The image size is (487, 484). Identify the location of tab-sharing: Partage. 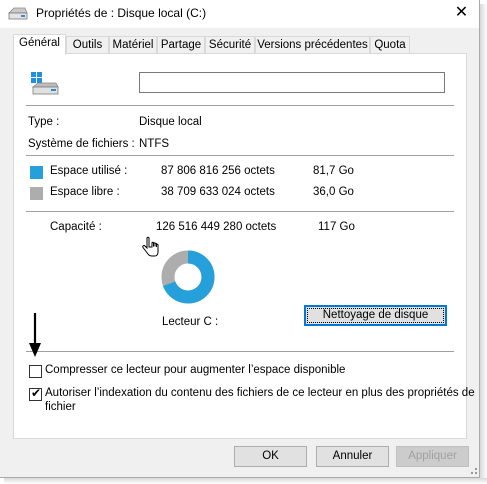
(181, 44).